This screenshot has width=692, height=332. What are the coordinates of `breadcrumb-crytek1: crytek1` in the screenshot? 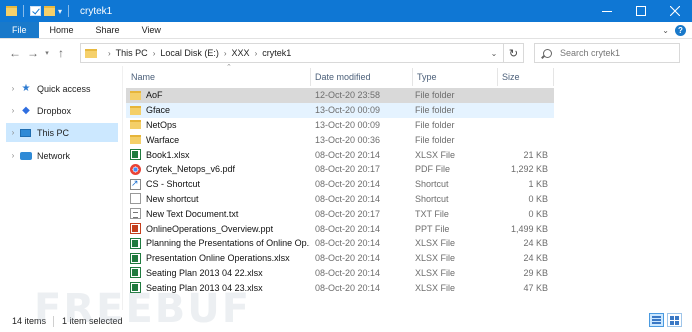 It's located at (276, 53).